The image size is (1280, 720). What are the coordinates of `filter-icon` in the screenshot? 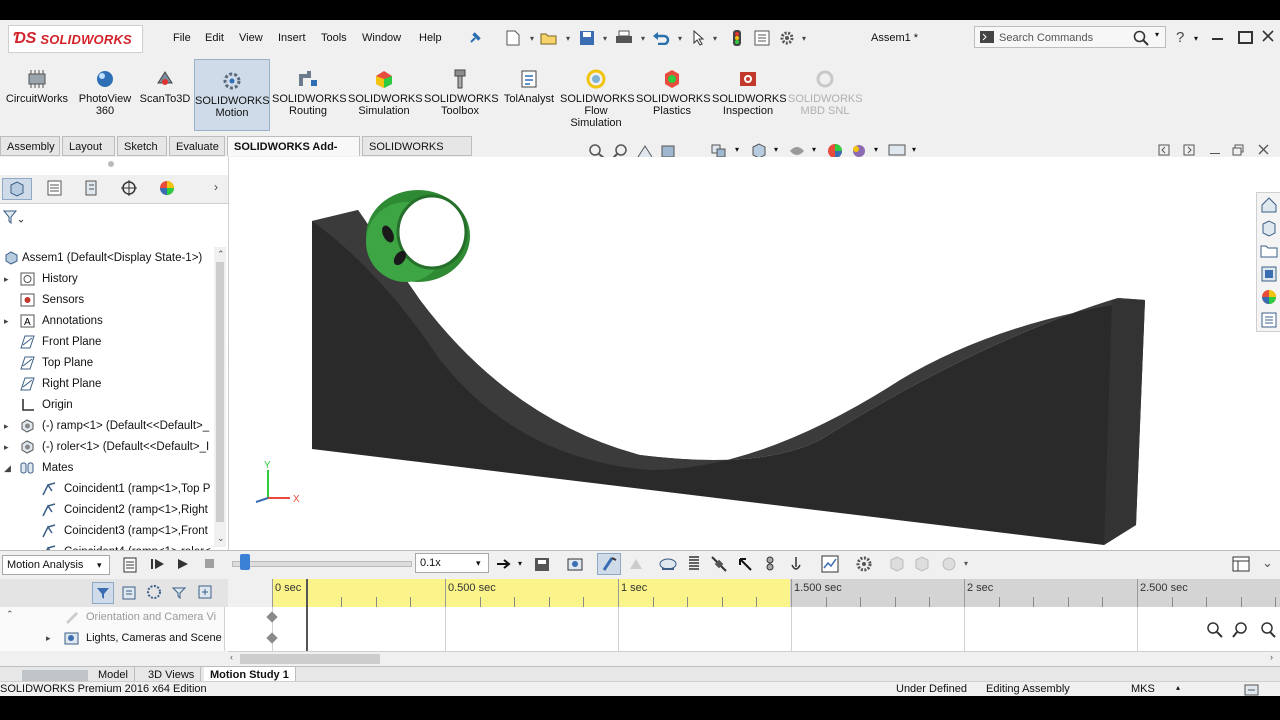 It's located at (13, 218).